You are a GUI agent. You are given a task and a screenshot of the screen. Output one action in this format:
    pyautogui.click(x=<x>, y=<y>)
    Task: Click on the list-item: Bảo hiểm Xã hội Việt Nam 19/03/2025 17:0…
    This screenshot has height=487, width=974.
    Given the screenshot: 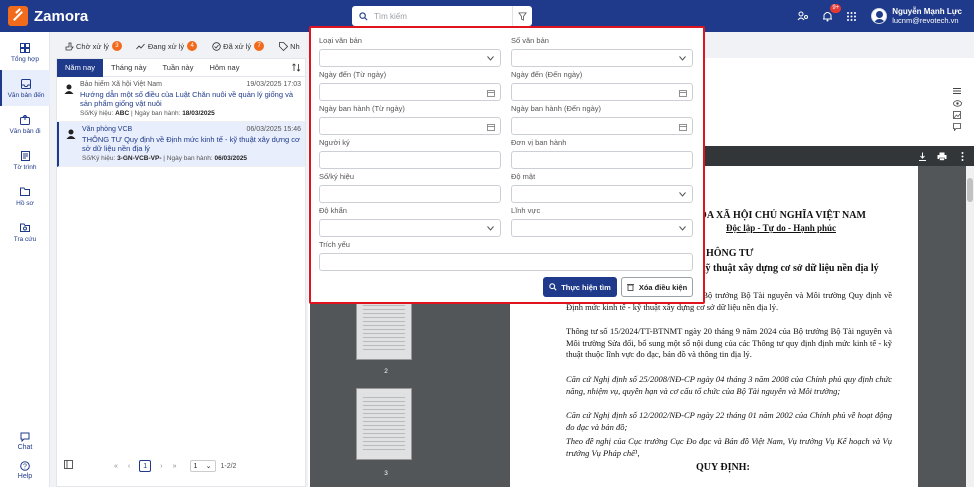 What is the action you would take?
    pyautogui.click(x=181, y=99)
    